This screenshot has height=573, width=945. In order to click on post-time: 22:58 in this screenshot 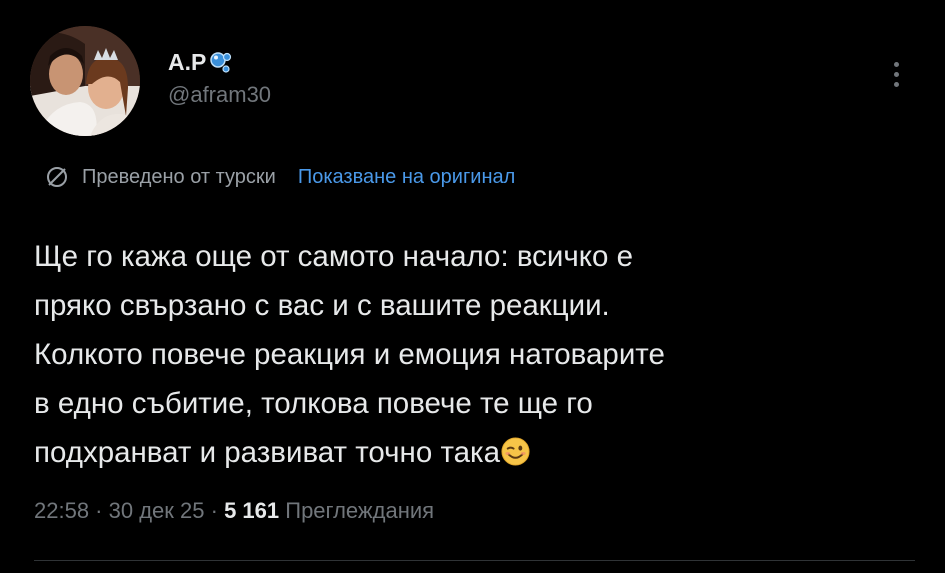, I will do `click(61, 510)`.